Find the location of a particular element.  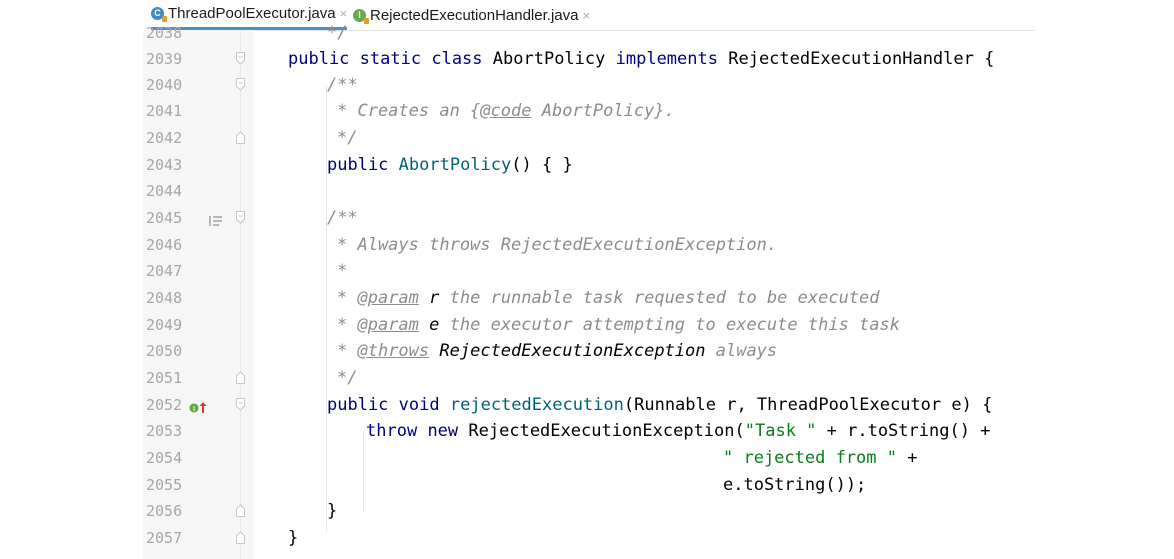

line-number: 2040 is located at coordinates (164, 85).